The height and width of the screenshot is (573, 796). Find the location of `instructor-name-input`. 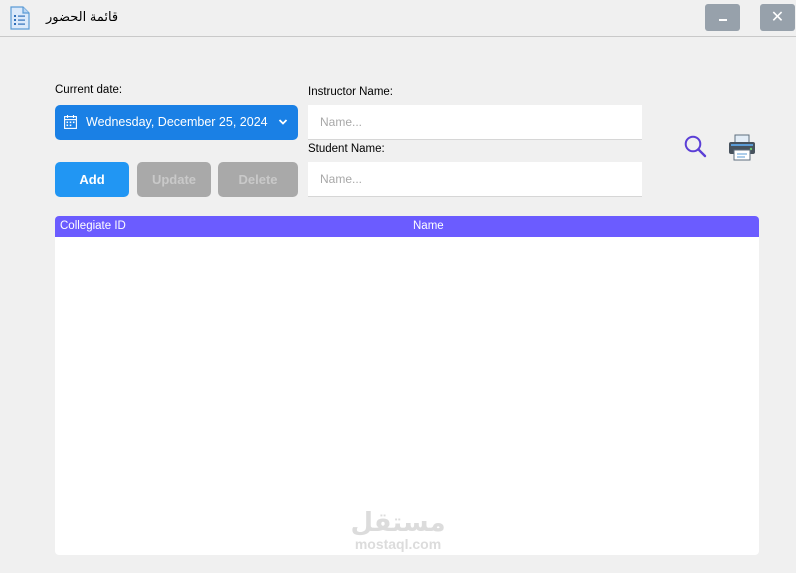

instructor-name-input is located at coordinates (475, 122).